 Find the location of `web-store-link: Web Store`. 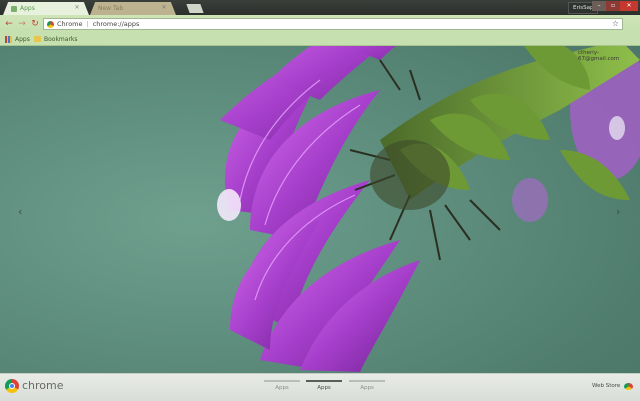

web-store-link: Web Store is located at coordinates (606, 386).